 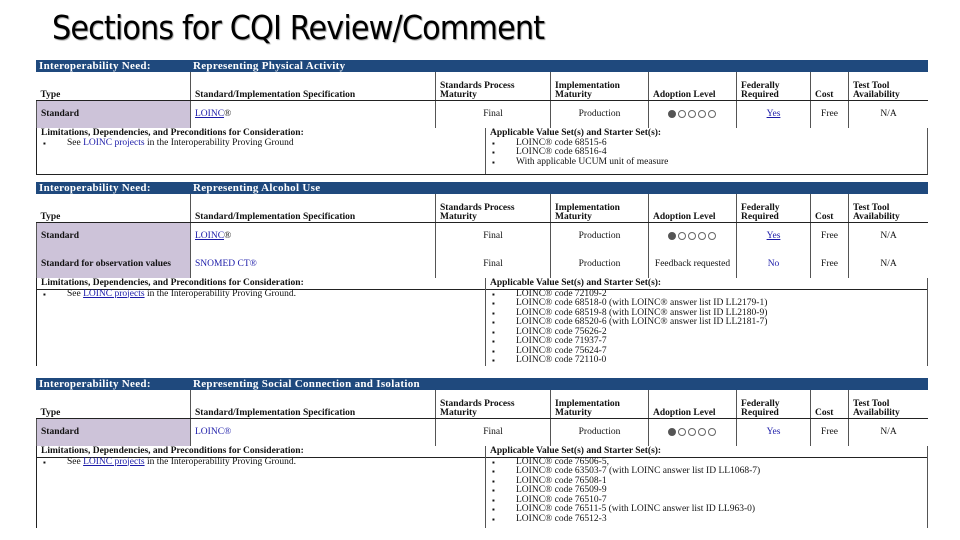 What do you see at coordinates (269, 66) in the screenshot?
I see `need-title: Representing Physical Activity` at bounding box center [269, 66].